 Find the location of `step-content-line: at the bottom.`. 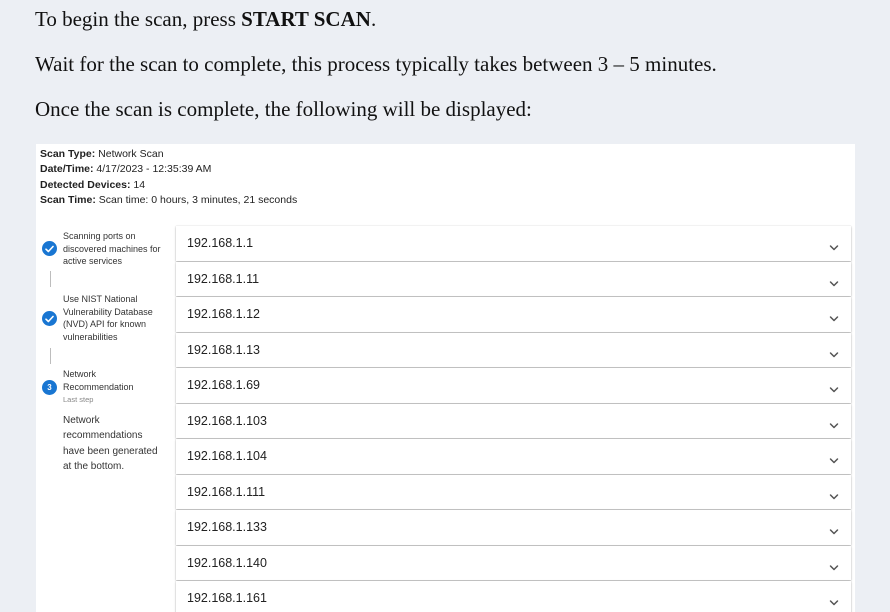

step-content-line: at the bottom. is located at coordinates (94, 466).